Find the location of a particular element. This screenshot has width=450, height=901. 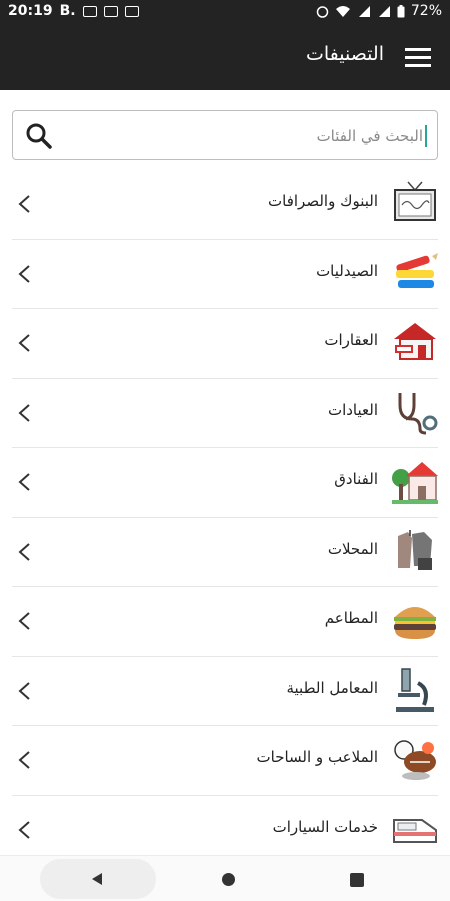

search-icon is located at coordinates (39, 136).